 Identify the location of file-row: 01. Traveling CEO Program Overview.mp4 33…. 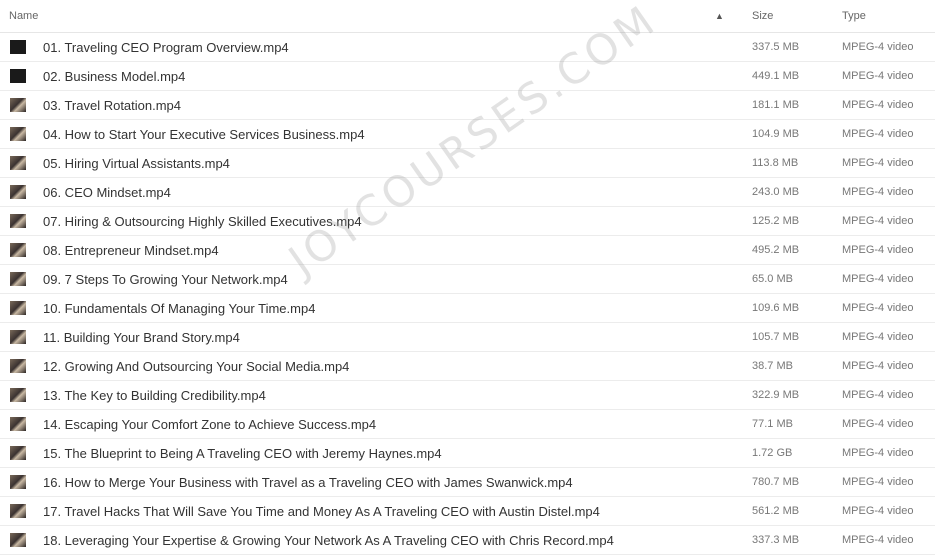
(467, 47).